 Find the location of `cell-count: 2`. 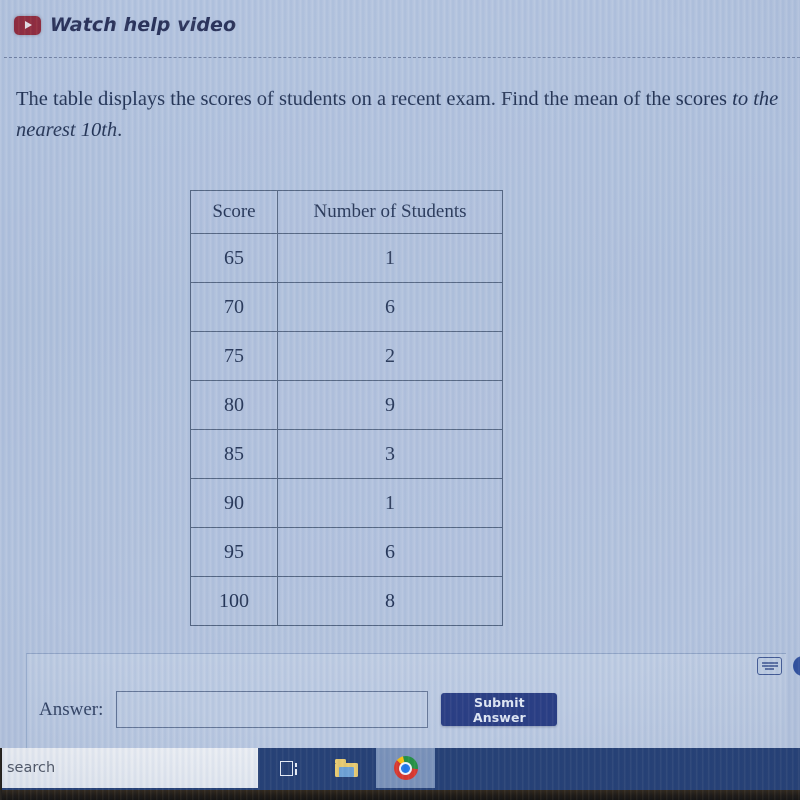

cell-count: 2 is located at coordinates (390, 356).